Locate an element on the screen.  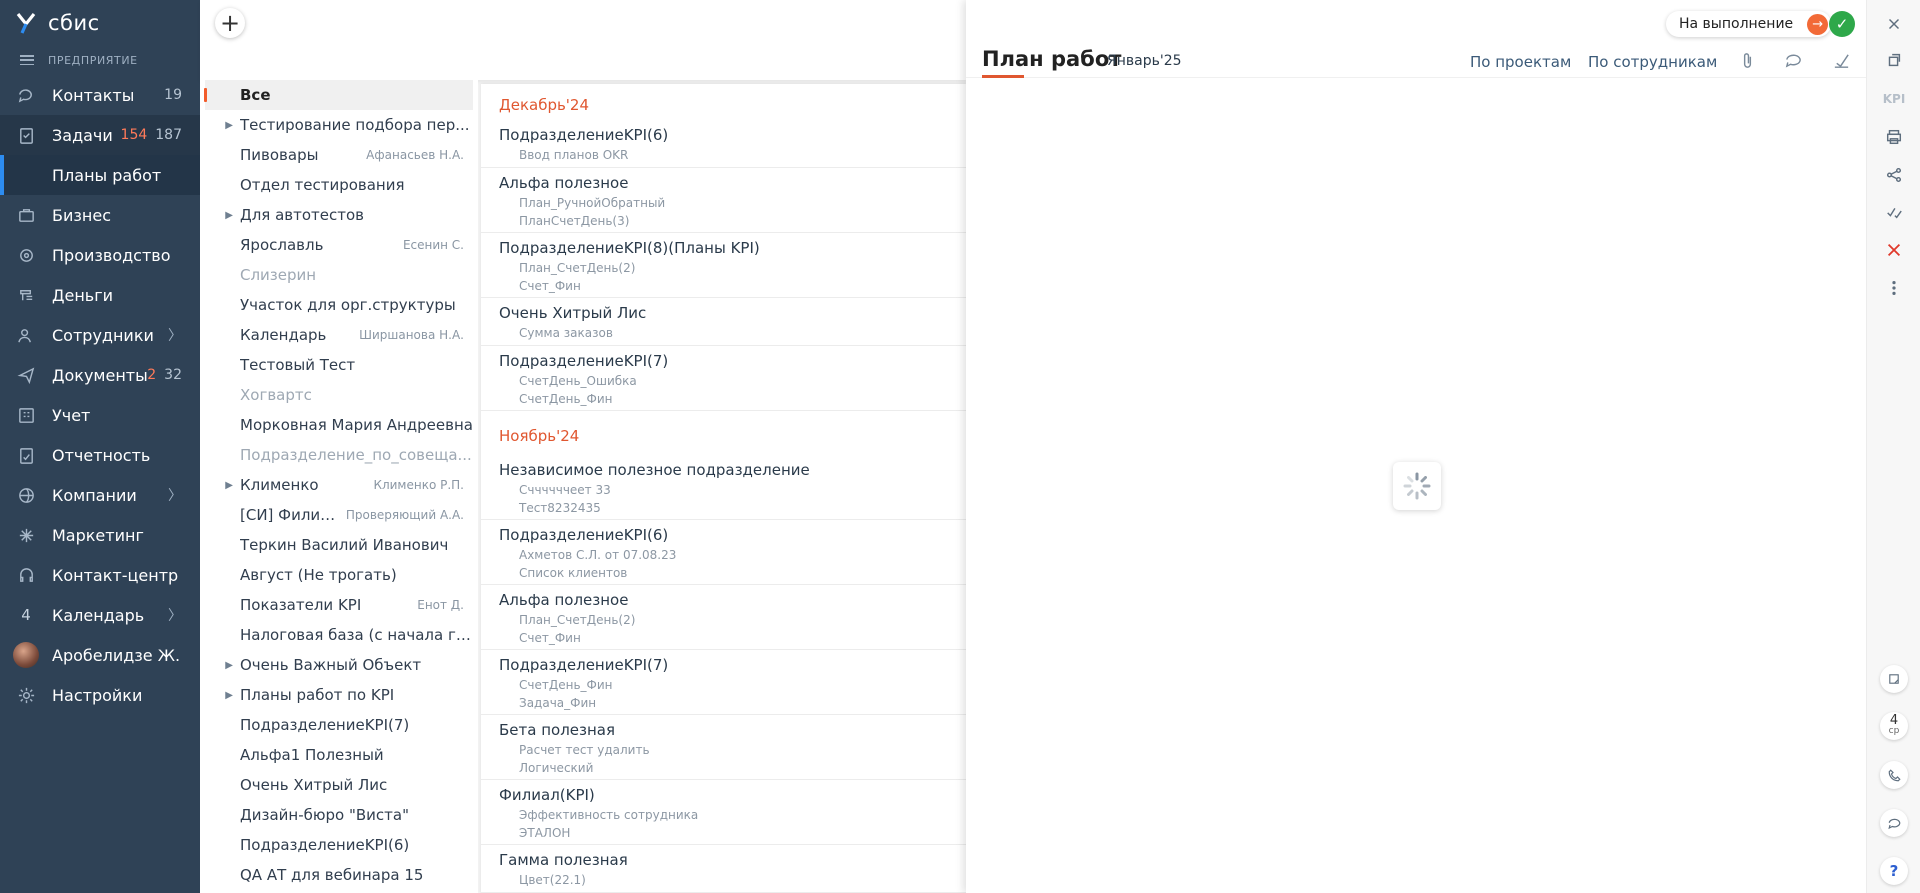
nav-count: 19 is located at coordinates (173, 95).